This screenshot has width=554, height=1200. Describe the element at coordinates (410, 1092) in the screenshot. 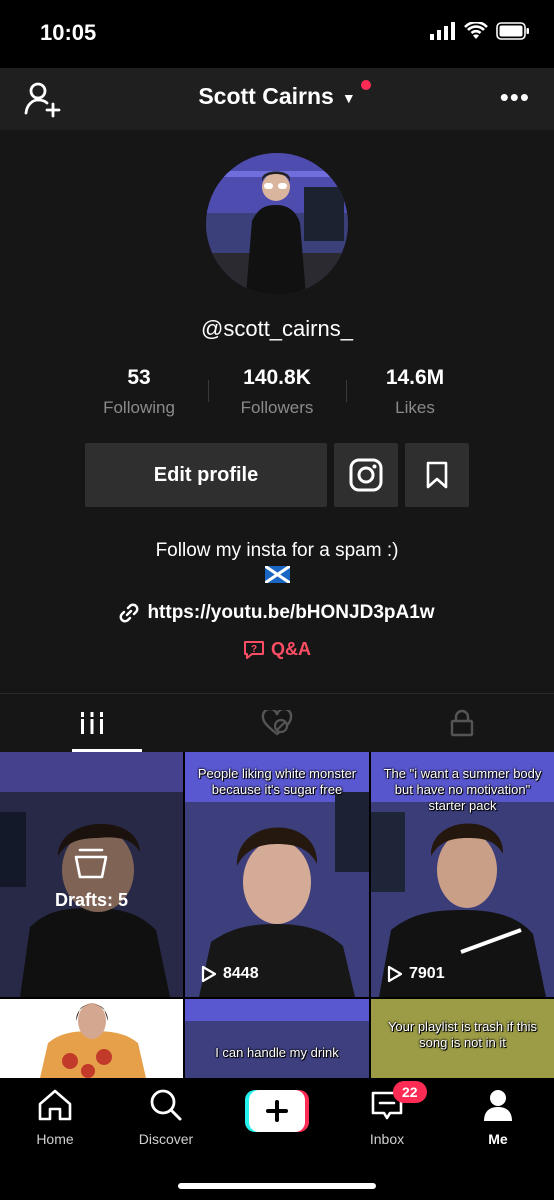

I see `inbox-badge: 22` at that location.